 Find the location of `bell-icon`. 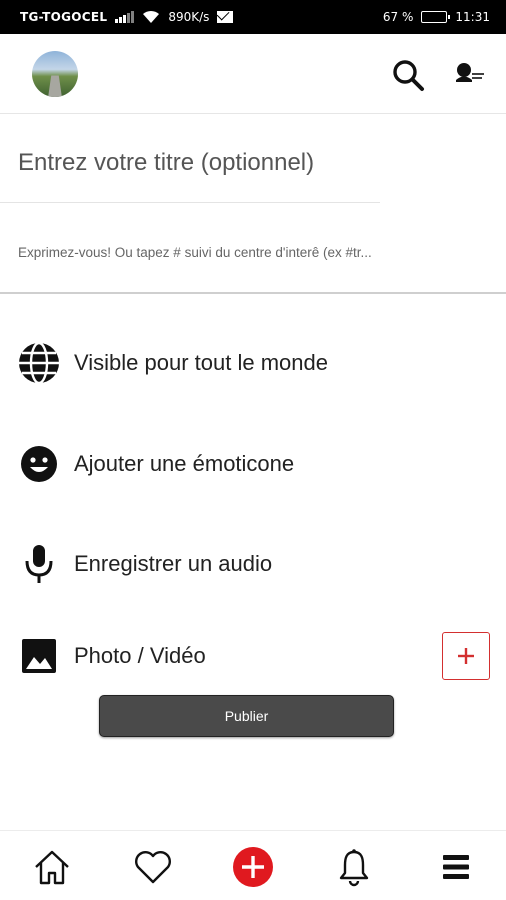

bell-icon is located at coordinates (354, 868).